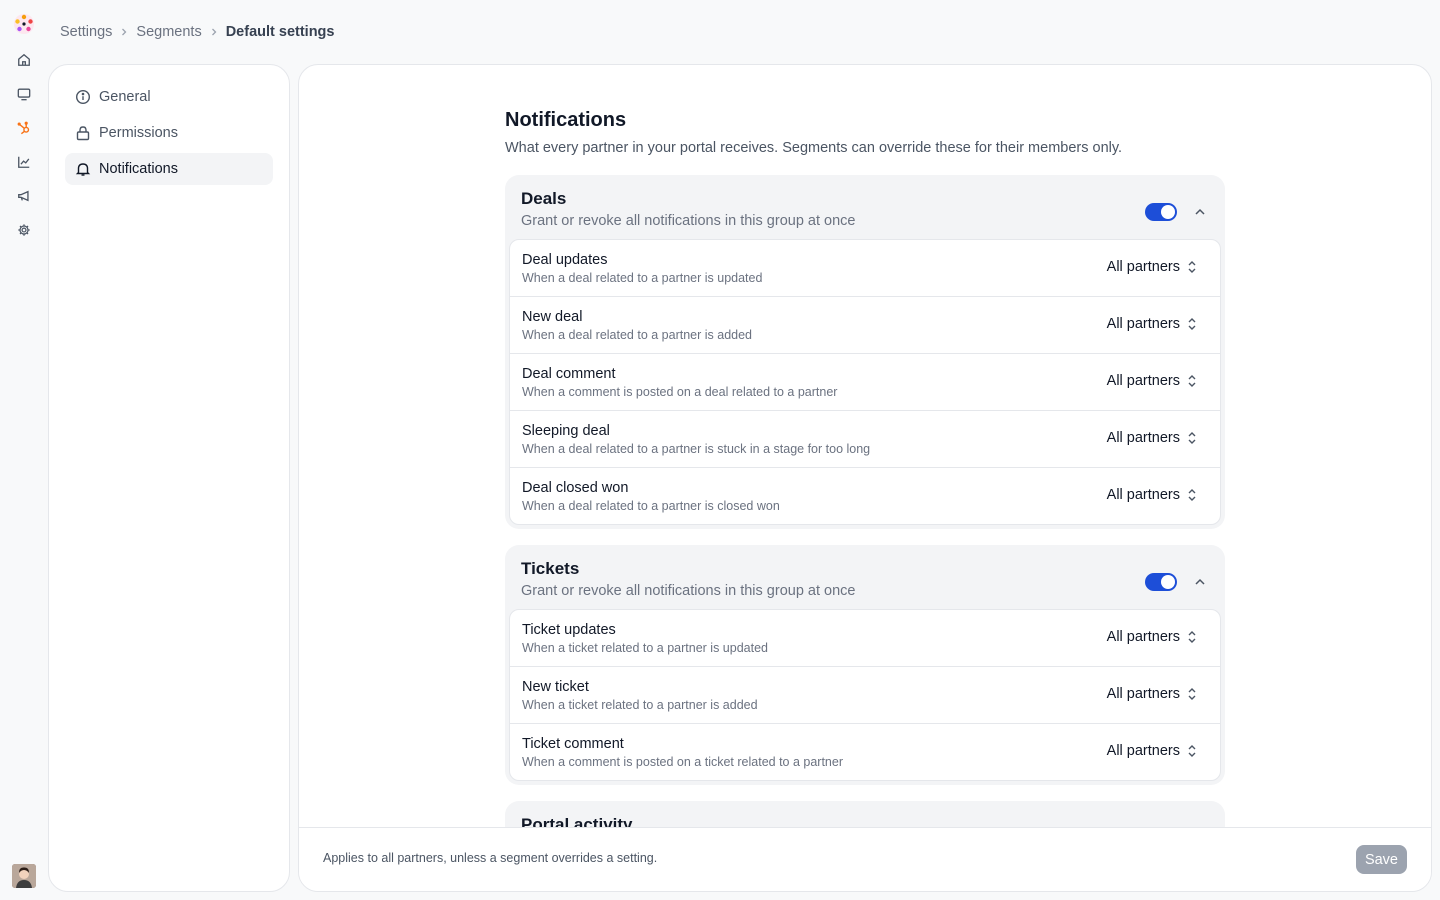  Describe the element at coordinates (24, 24) in the screenshot. I see `brand-logo-icon` at that location.